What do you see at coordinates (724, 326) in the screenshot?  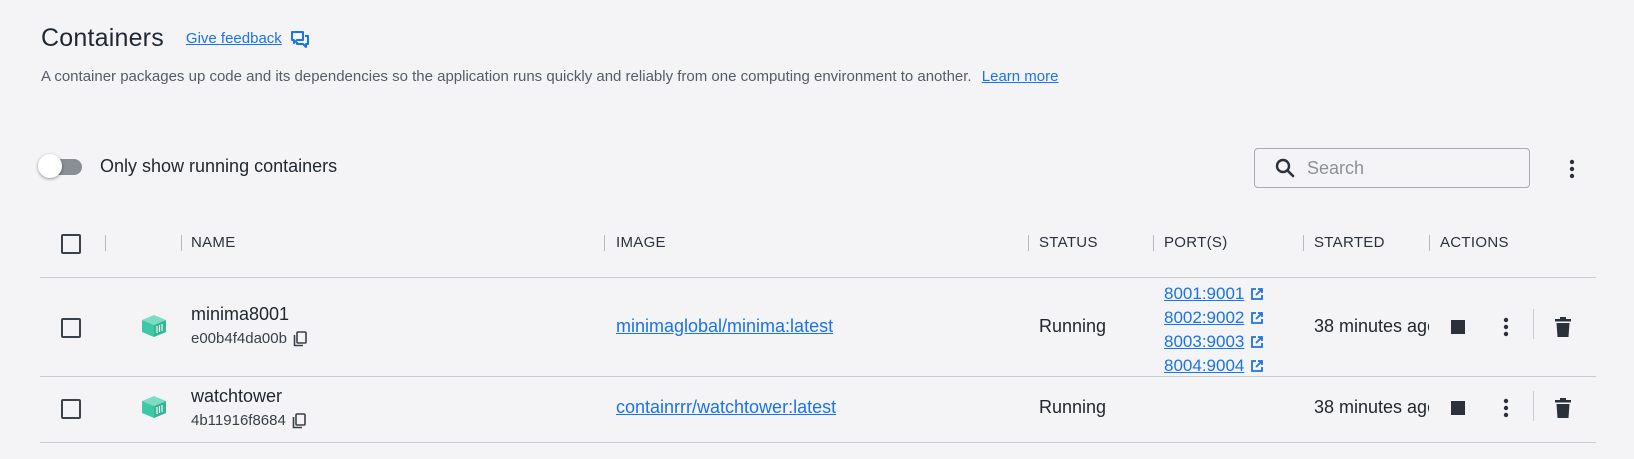 I see `image-link: minimaglobal/minima:latest` at bounding box center [724, 326].